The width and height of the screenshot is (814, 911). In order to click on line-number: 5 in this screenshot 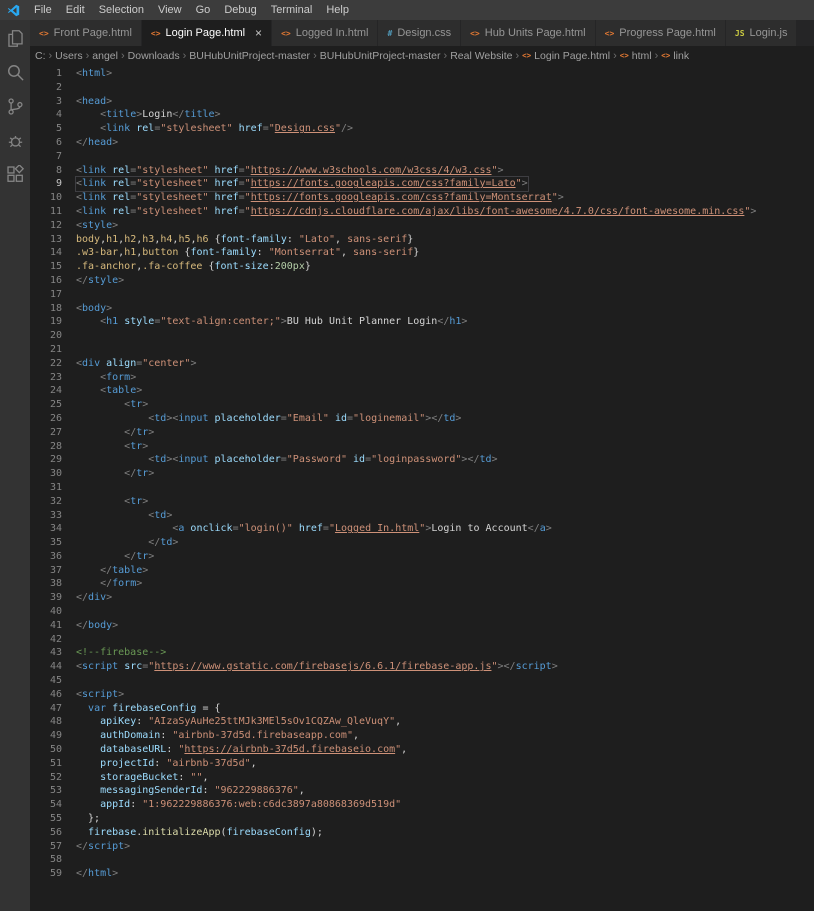, I will do `click(46, 129)`.